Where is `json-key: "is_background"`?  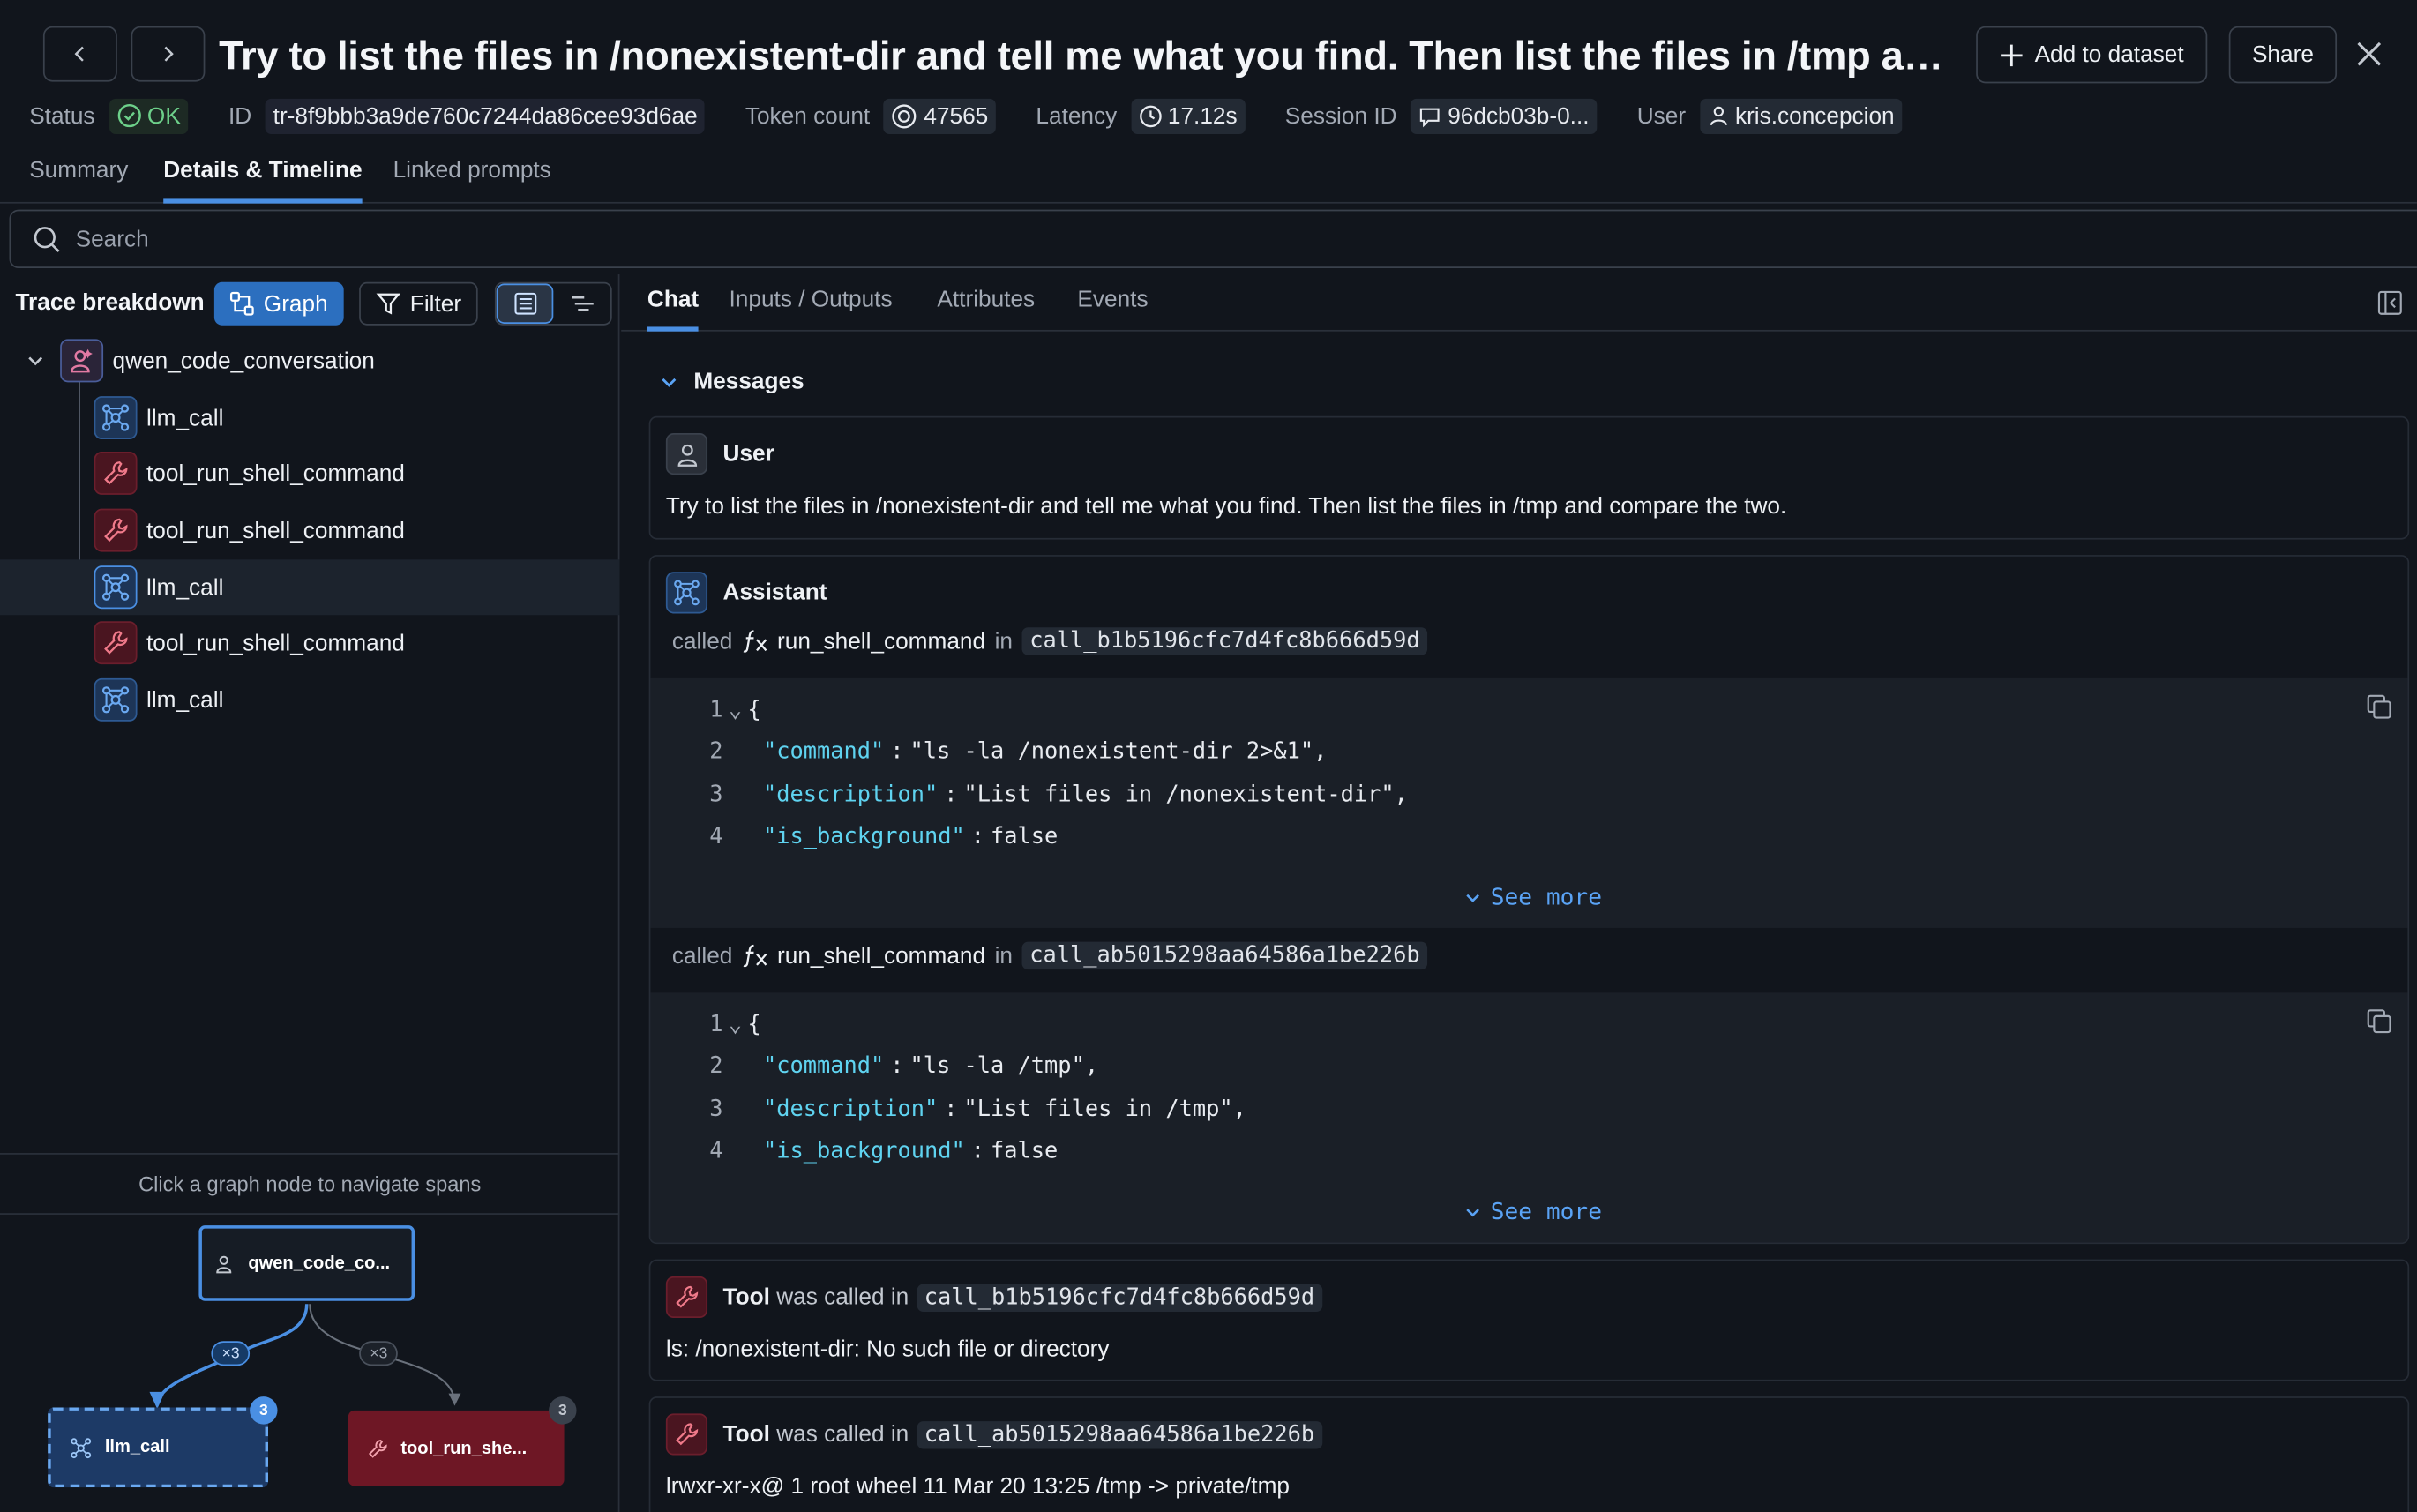 json-key: "is_background" is located at coordinates (864, 837).